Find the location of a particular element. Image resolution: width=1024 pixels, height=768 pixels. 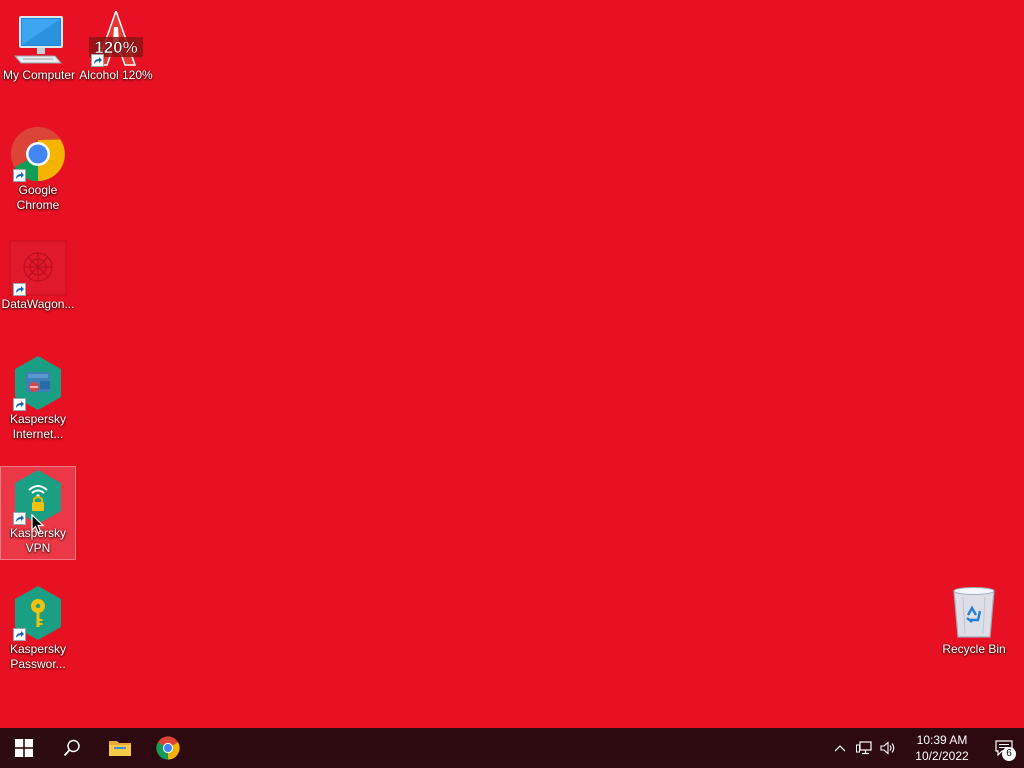

system-tray: 10:39 AM 10/2/2022 6 is located at coordinates (926, 748).